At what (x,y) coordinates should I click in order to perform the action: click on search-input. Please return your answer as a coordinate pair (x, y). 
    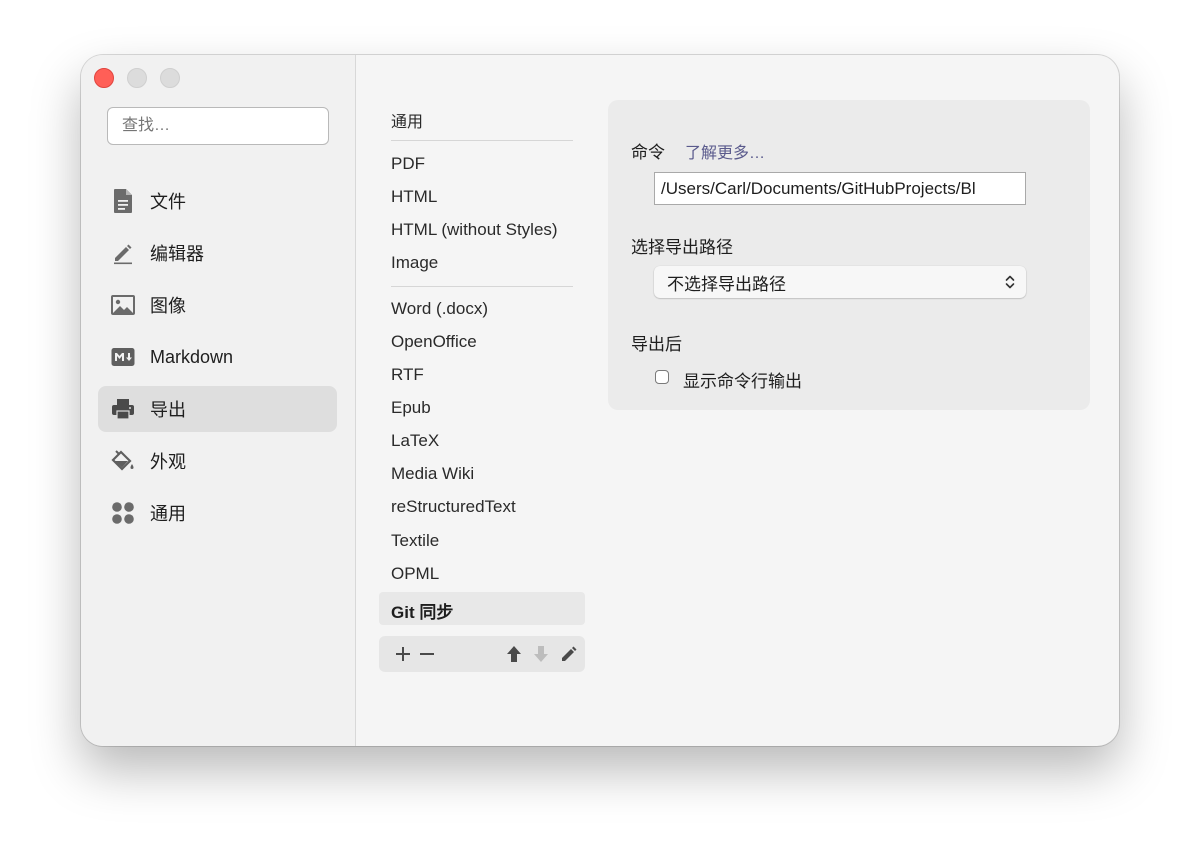
    Looking at the image, I should click on (218, 126).